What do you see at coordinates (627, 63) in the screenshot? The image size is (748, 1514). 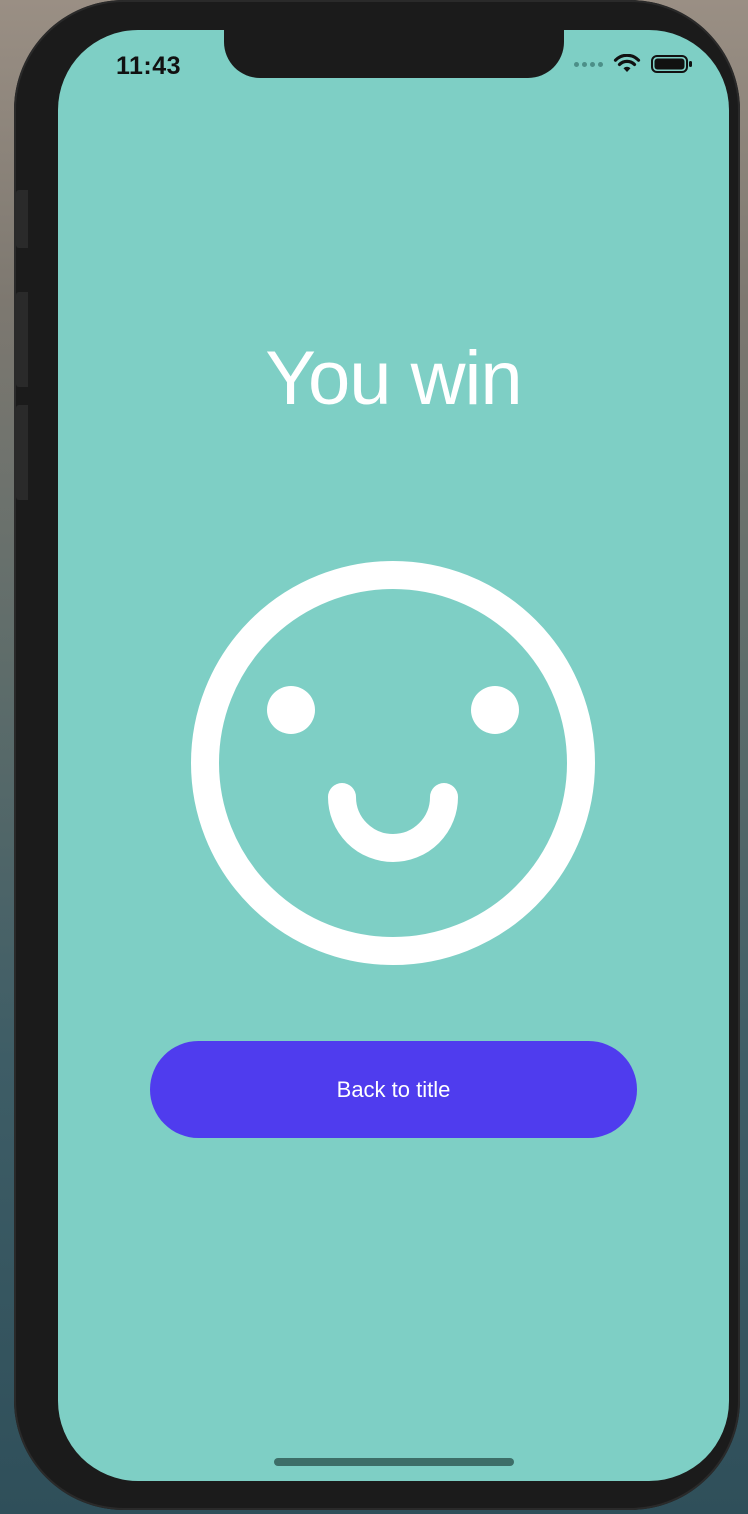 I see `wifi-icon` at bounding box center [627, 63].